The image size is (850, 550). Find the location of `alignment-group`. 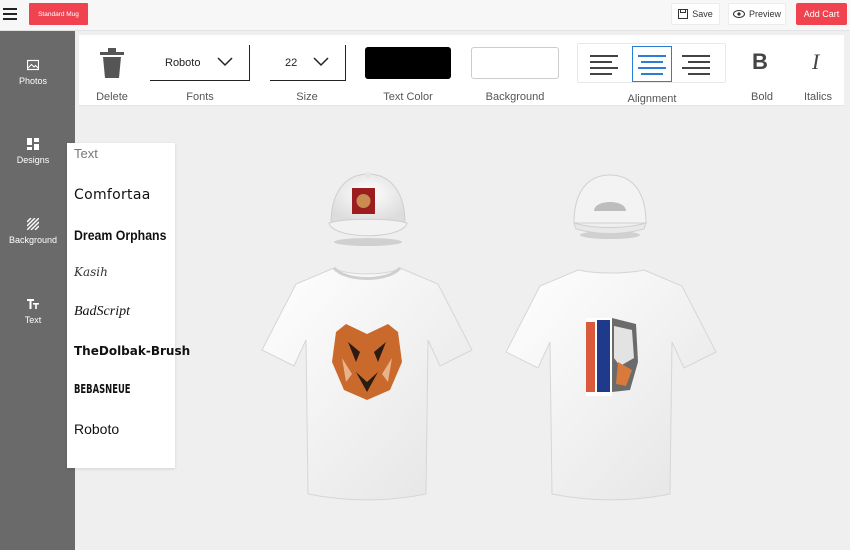

alignment-group is located at coordinates (651, 63).